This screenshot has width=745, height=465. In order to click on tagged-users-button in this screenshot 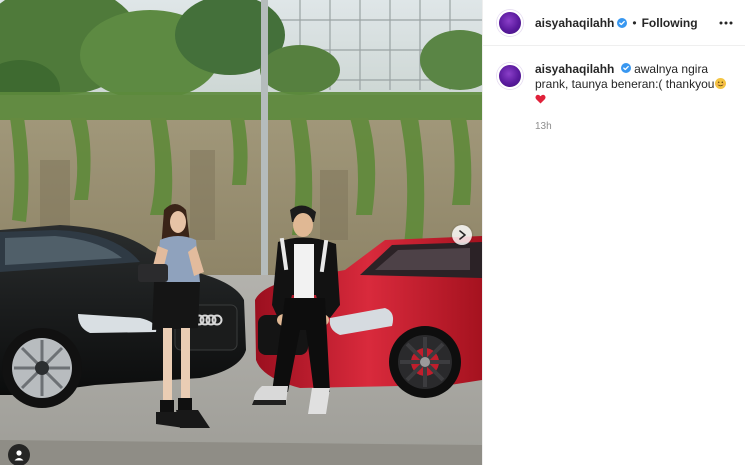, I will do `click(19, 454)`.